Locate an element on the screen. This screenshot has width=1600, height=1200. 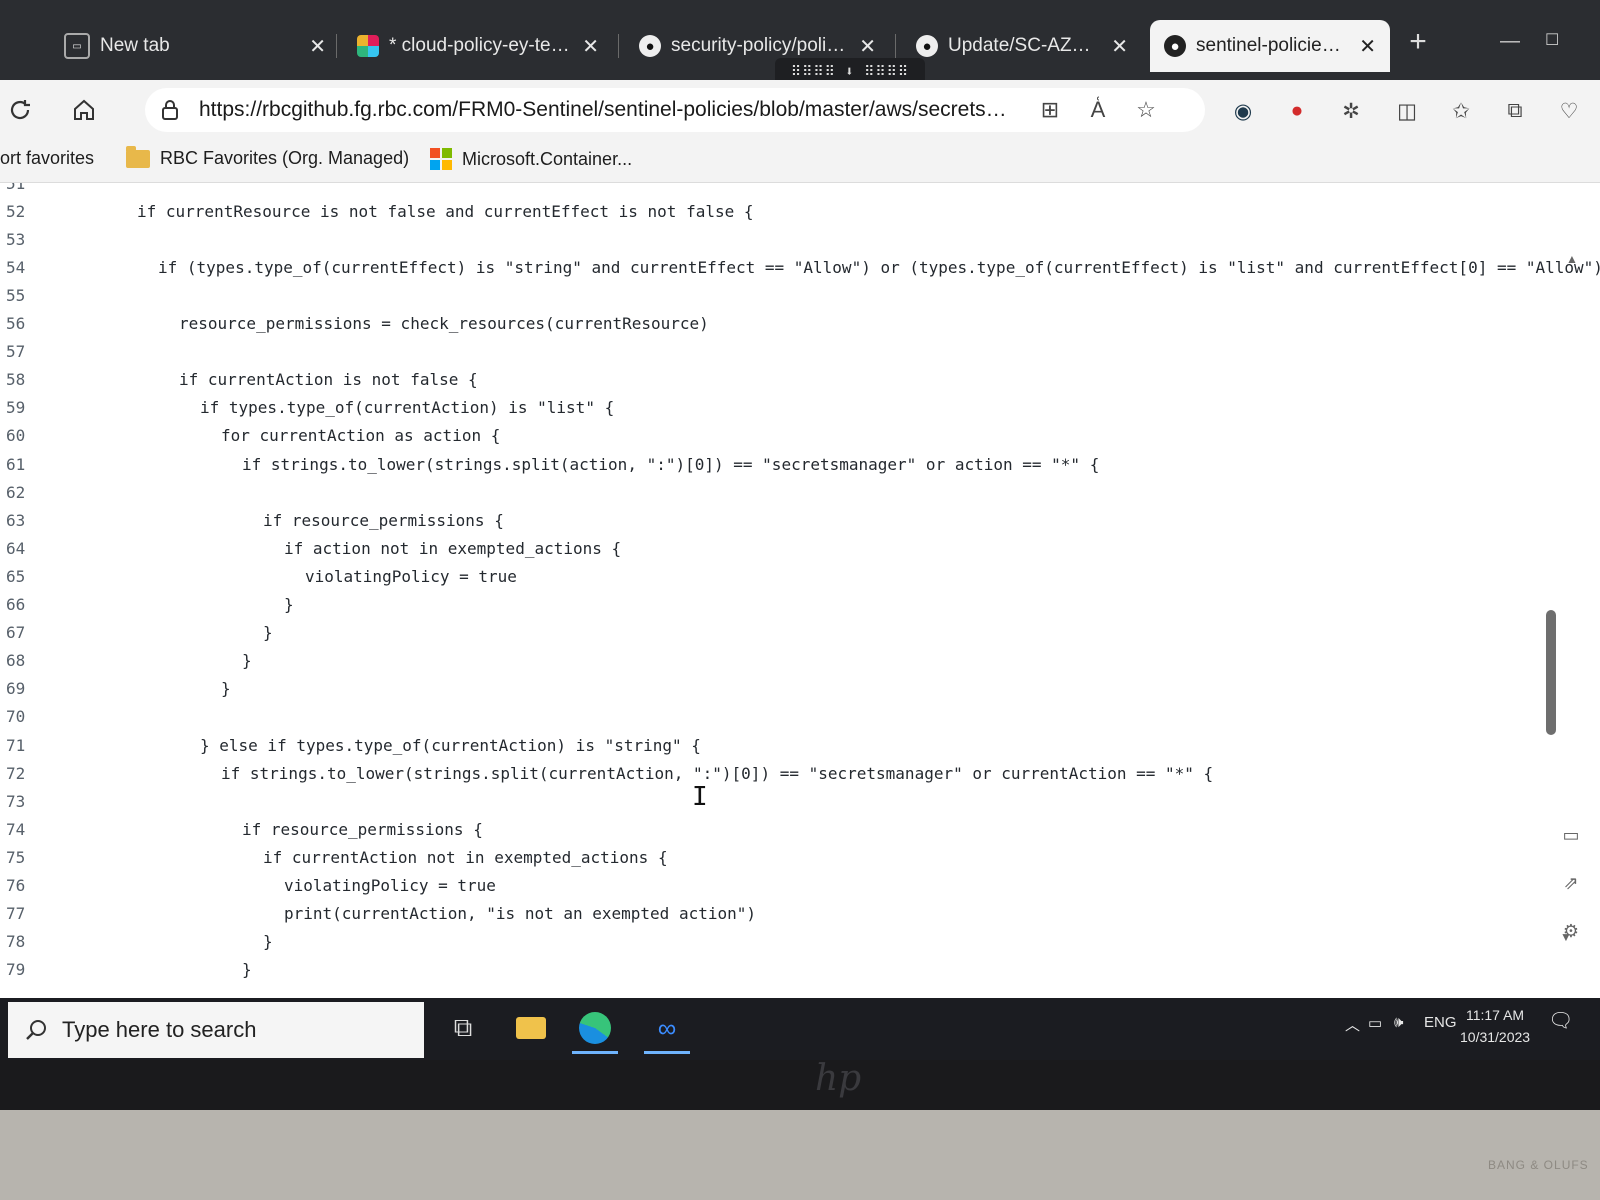
line-number: 67 is located at coordinates (26, 632).